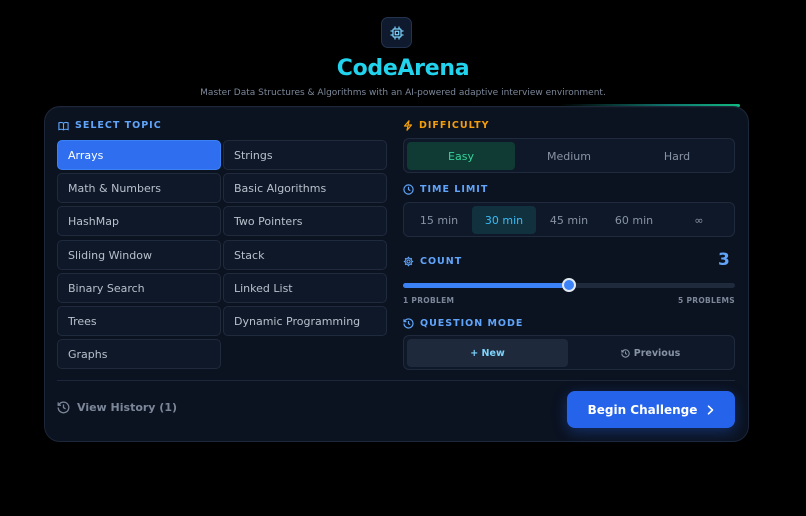 Image resolution: width=806 pixels, height=516 pixels. Describe the element at coordinates (118, 125) in the screenshot. I see `select-topic-text: SELECT TOPIC` at that location.